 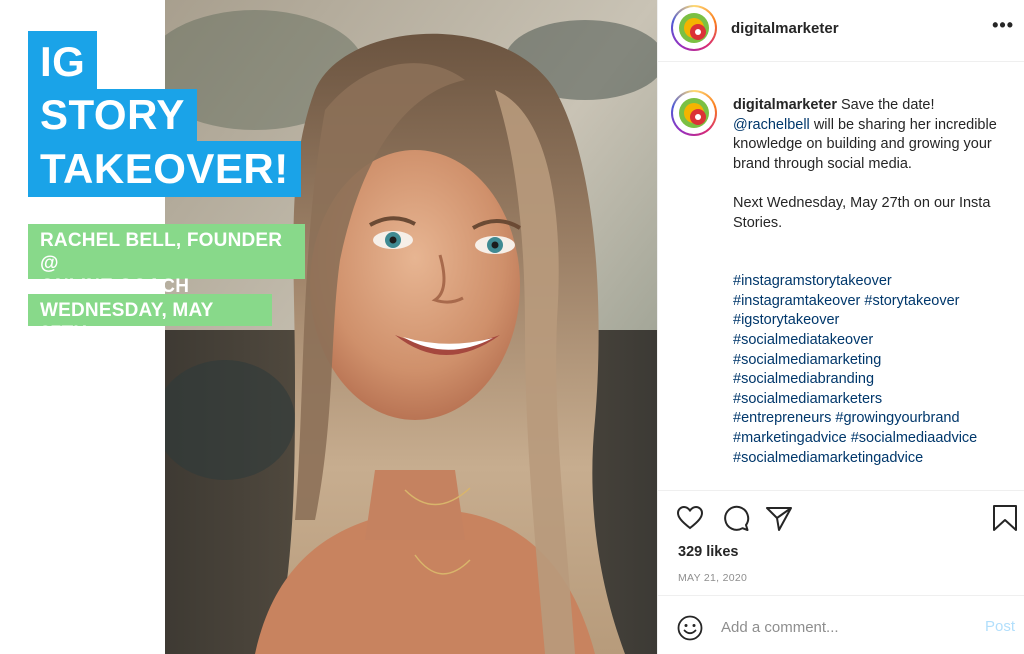 I want to click on hashtag-link: #igstorytakeover, so click(x=786, y=320).